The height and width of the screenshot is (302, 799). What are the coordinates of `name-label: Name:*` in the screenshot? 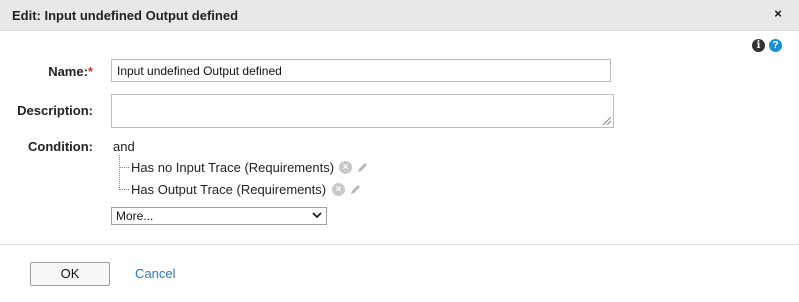 It's located at (48, 71).